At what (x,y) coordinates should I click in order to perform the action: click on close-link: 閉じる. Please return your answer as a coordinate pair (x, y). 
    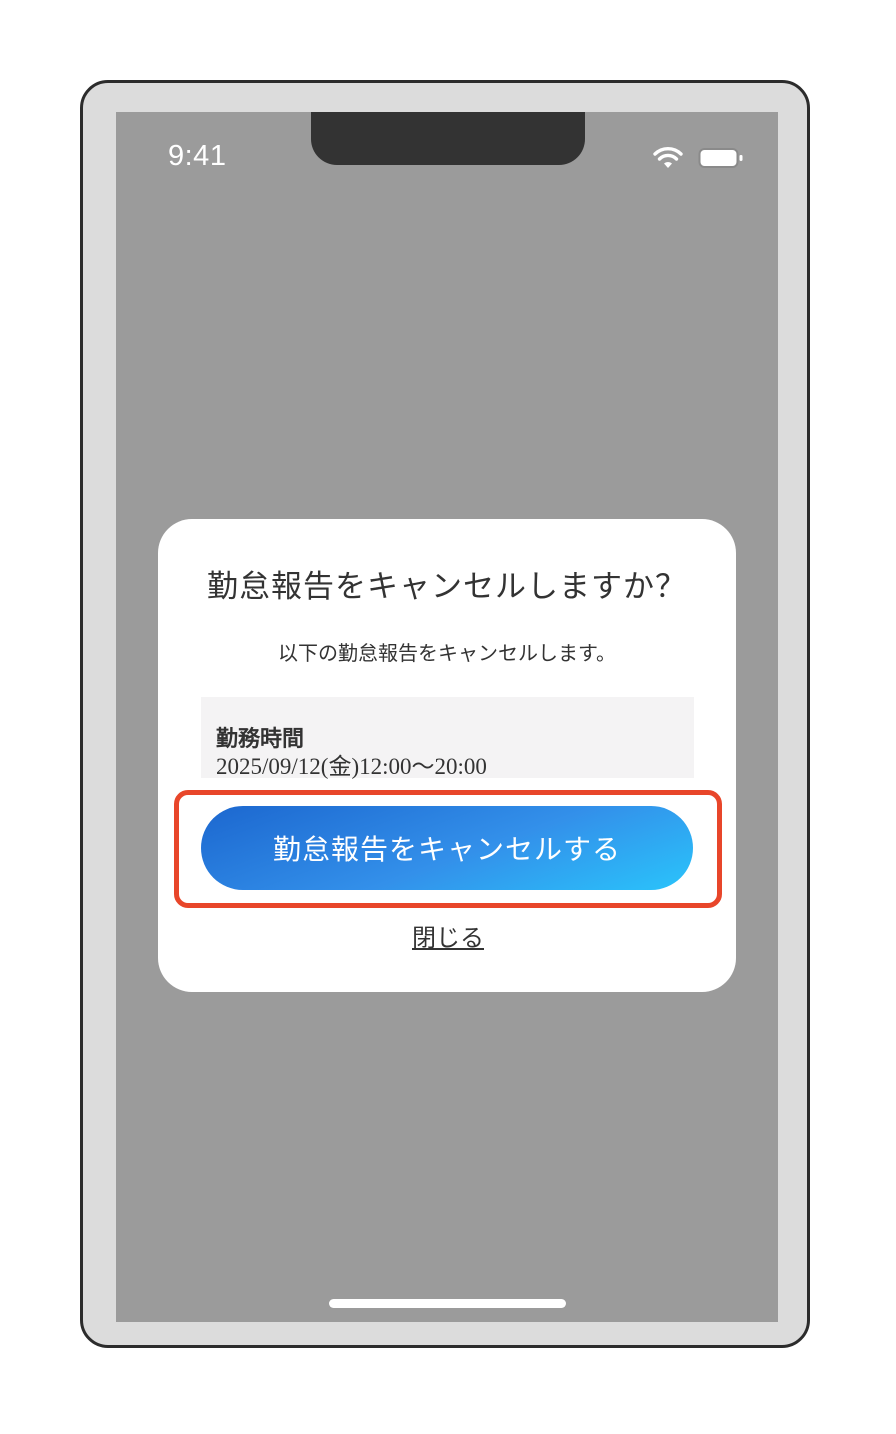
    Looking at the image, I should click on (448, 935).